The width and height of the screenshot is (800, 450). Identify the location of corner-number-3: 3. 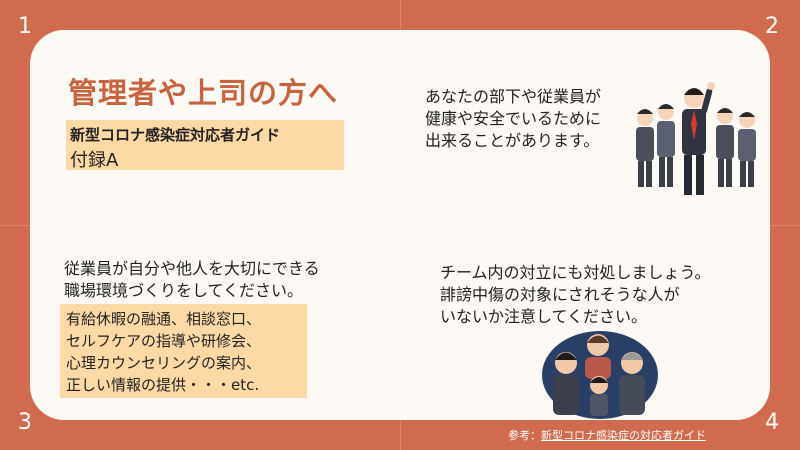
(25, 422).